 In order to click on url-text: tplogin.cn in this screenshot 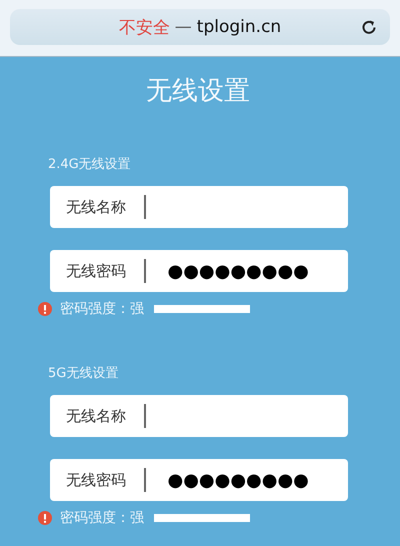, I will do `click(239, 27)`.